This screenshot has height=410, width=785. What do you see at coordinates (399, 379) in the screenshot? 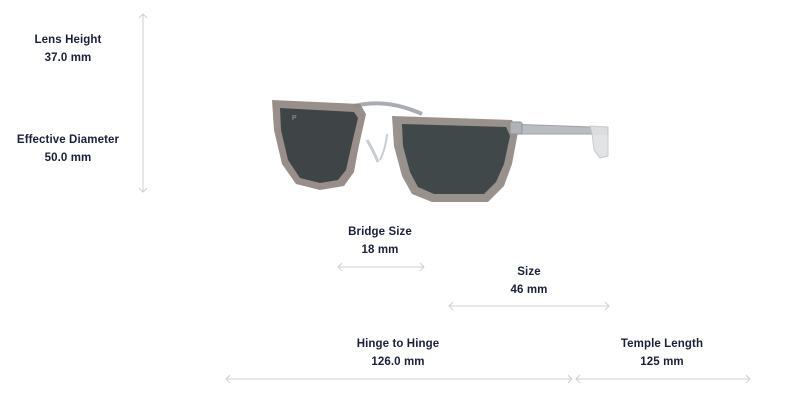
I see `hinge-to-hinge-guide-arrow` at bounding box center [399, 379].